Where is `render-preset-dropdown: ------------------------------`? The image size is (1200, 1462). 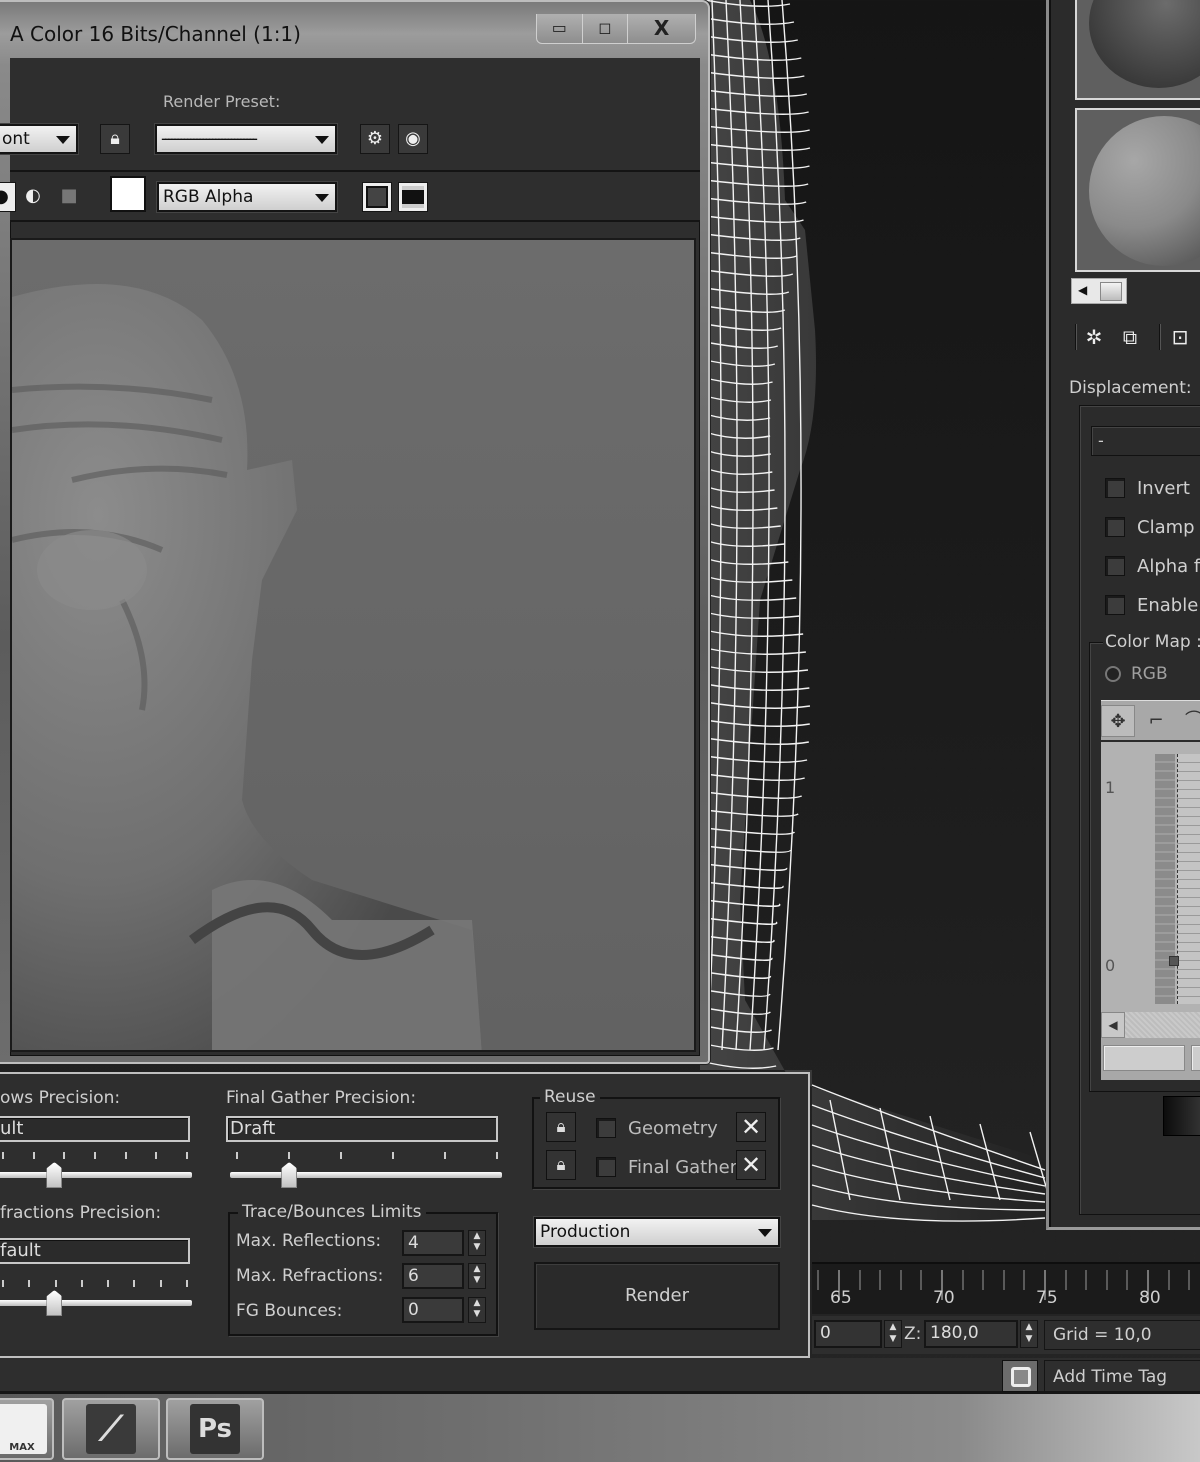 render-preset-dropdown: ------------------------------ is located at coordinates (246, 139).